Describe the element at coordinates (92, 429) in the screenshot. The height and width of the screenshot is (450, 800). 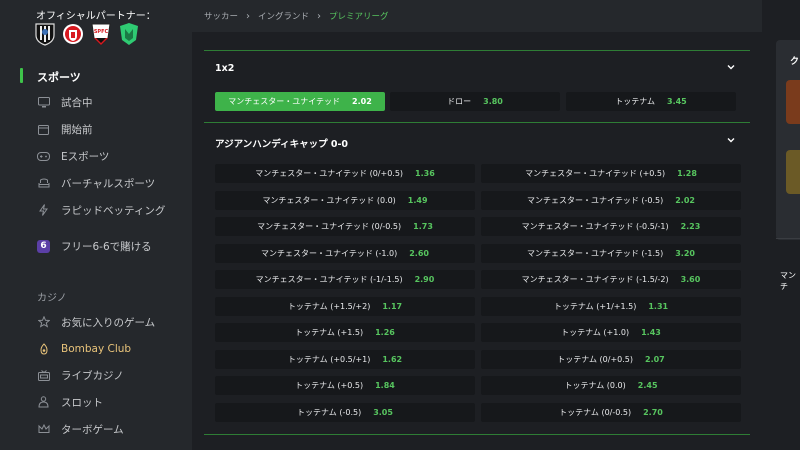
I see `sidebar-item-label: ターボゲーム` at that location.